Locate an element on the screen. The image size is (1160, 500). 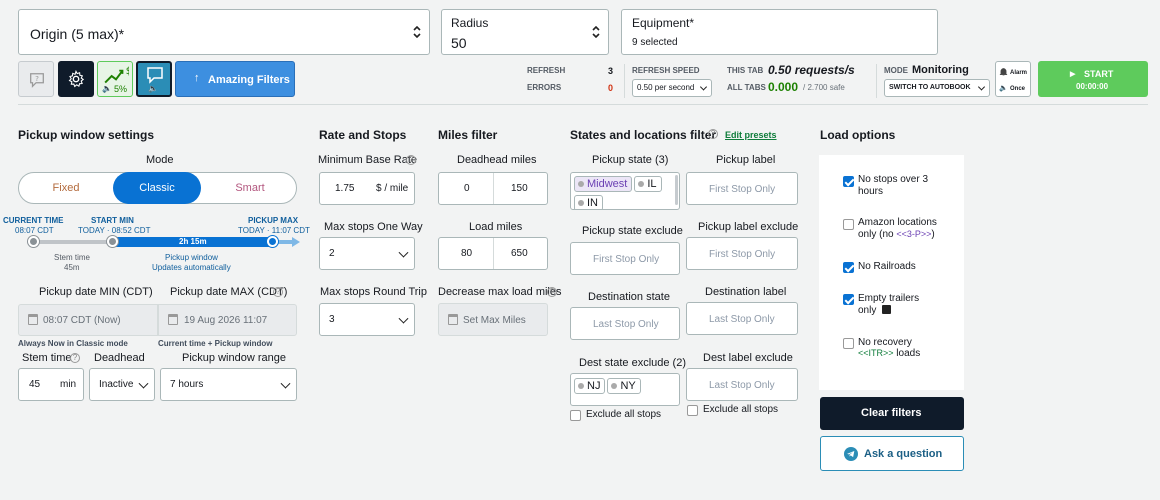
ask-question-button: Ask a question is located at coordinates (892, 453).